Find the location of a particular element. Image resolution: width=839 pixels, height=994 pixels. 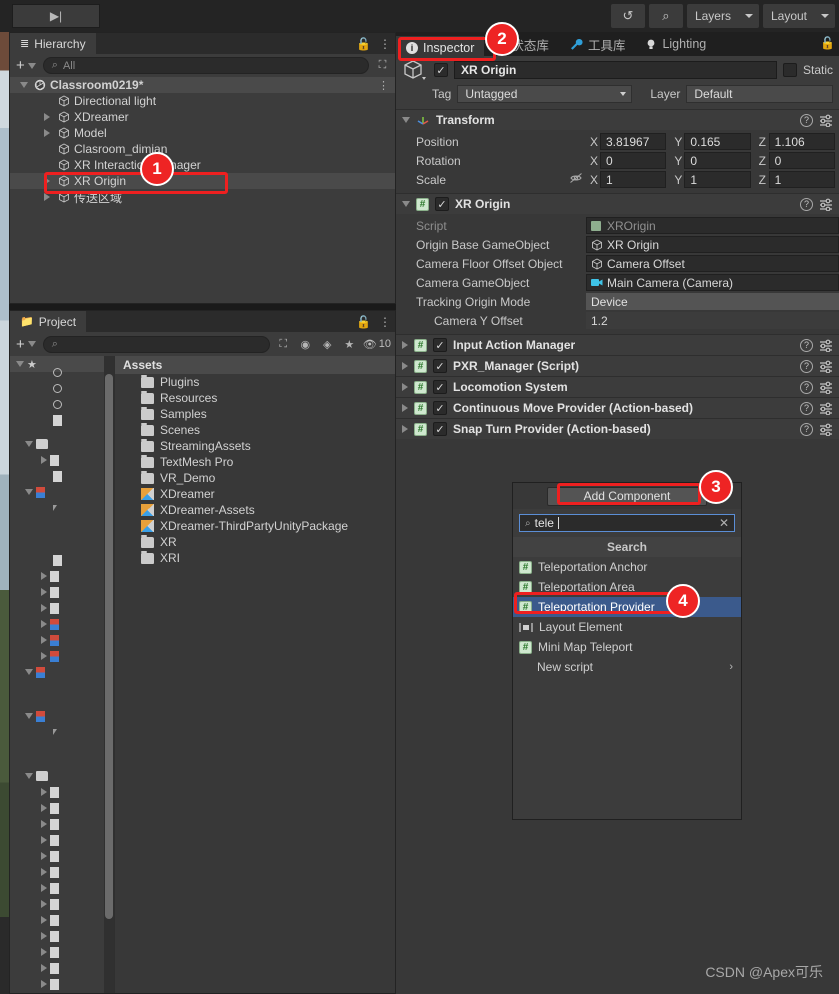

static-checkbox: ✓ is located at coordinates (789, 70).